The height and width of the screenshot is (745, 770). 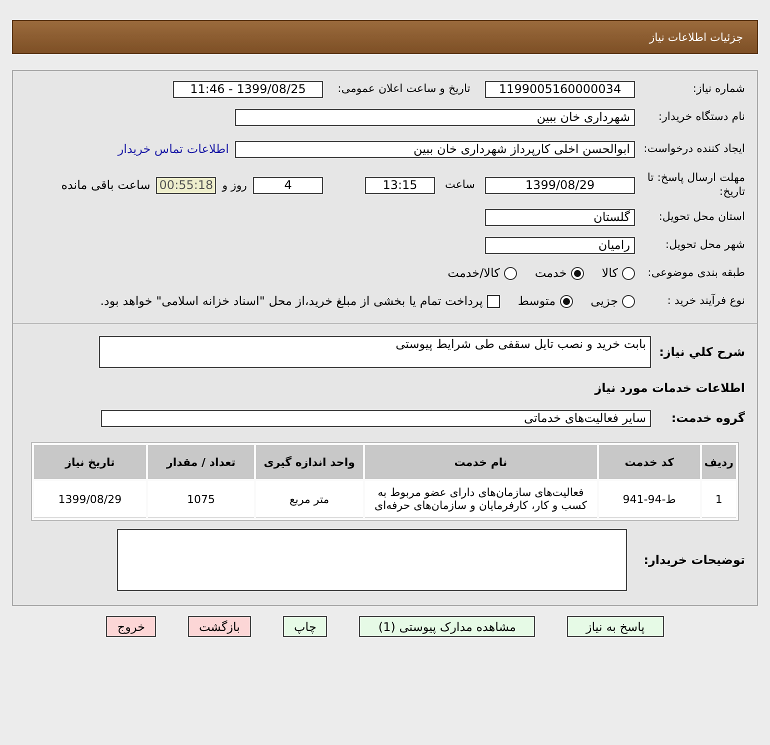 What do you see at coordinates (173, 149) in the screenshot?
I see `contact-link: اطلاعات تماس خریدار` at bounding box center [173, 149].